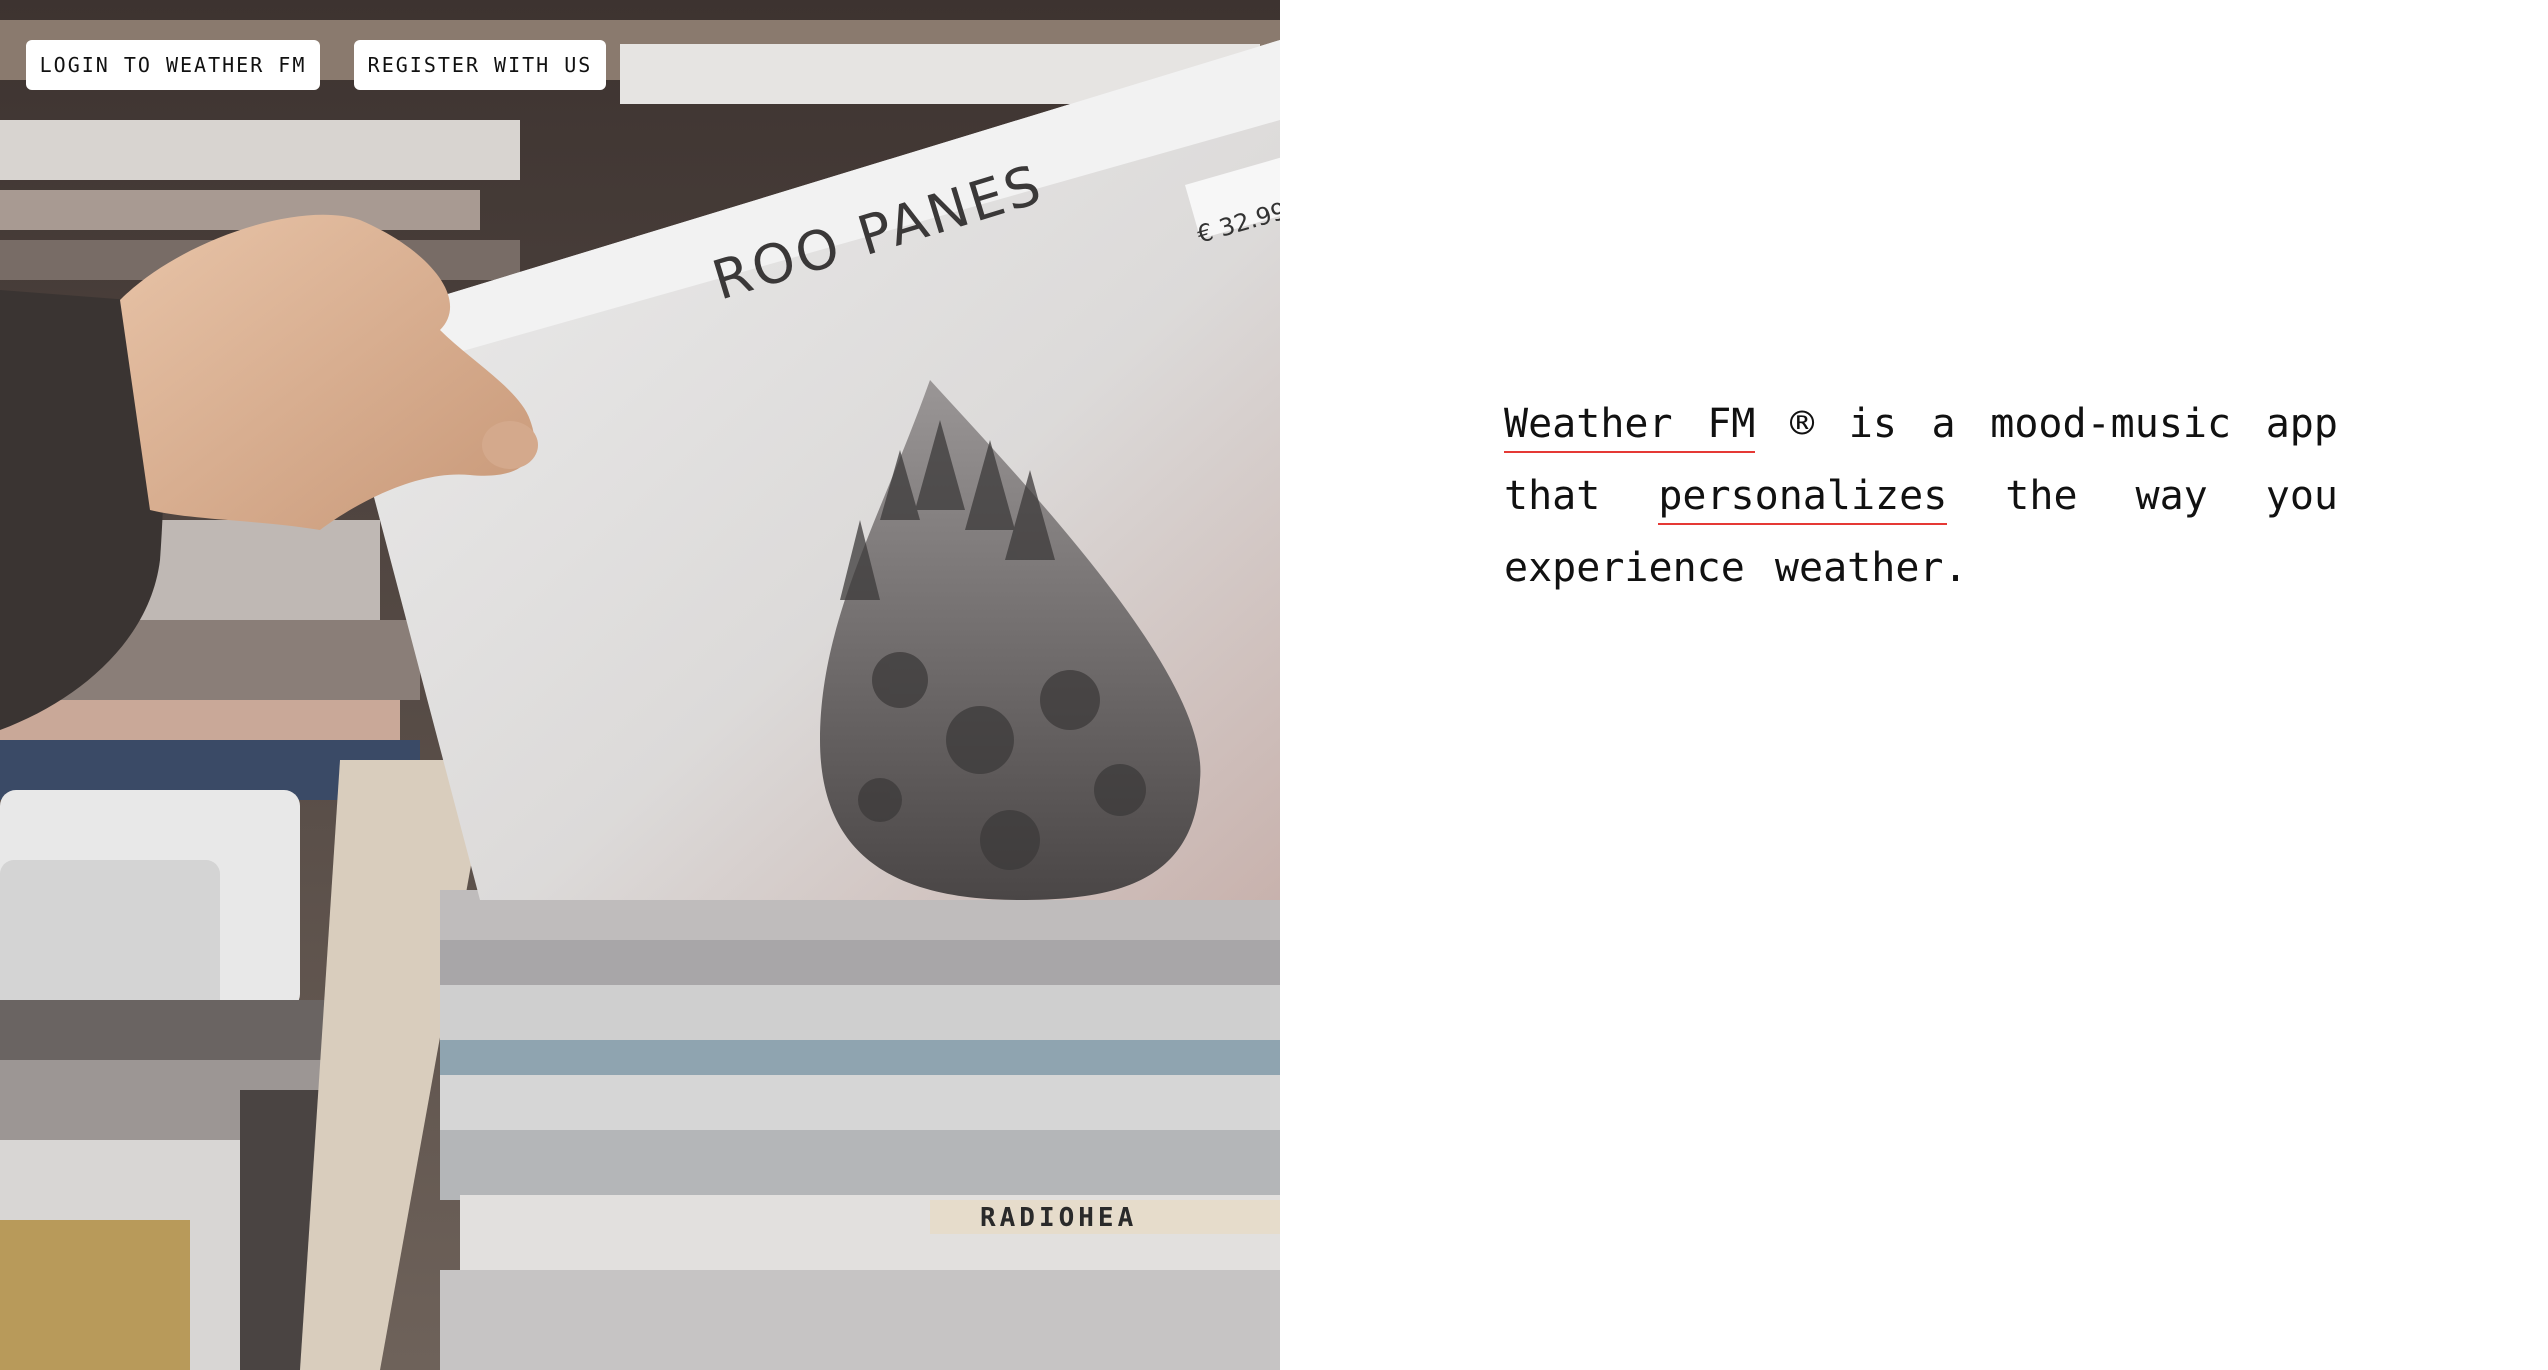  Describe the element at coordinates (1058, 1218) in the screenshot. I see `divider-label: RADIOHEA` at that location.